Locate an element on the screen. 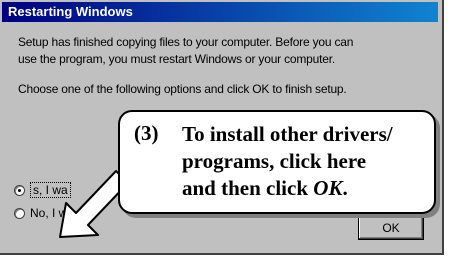 The width and height of the screenshot is (450, 265). window-title: Restarting Windows is located at coordinates (70, 11).